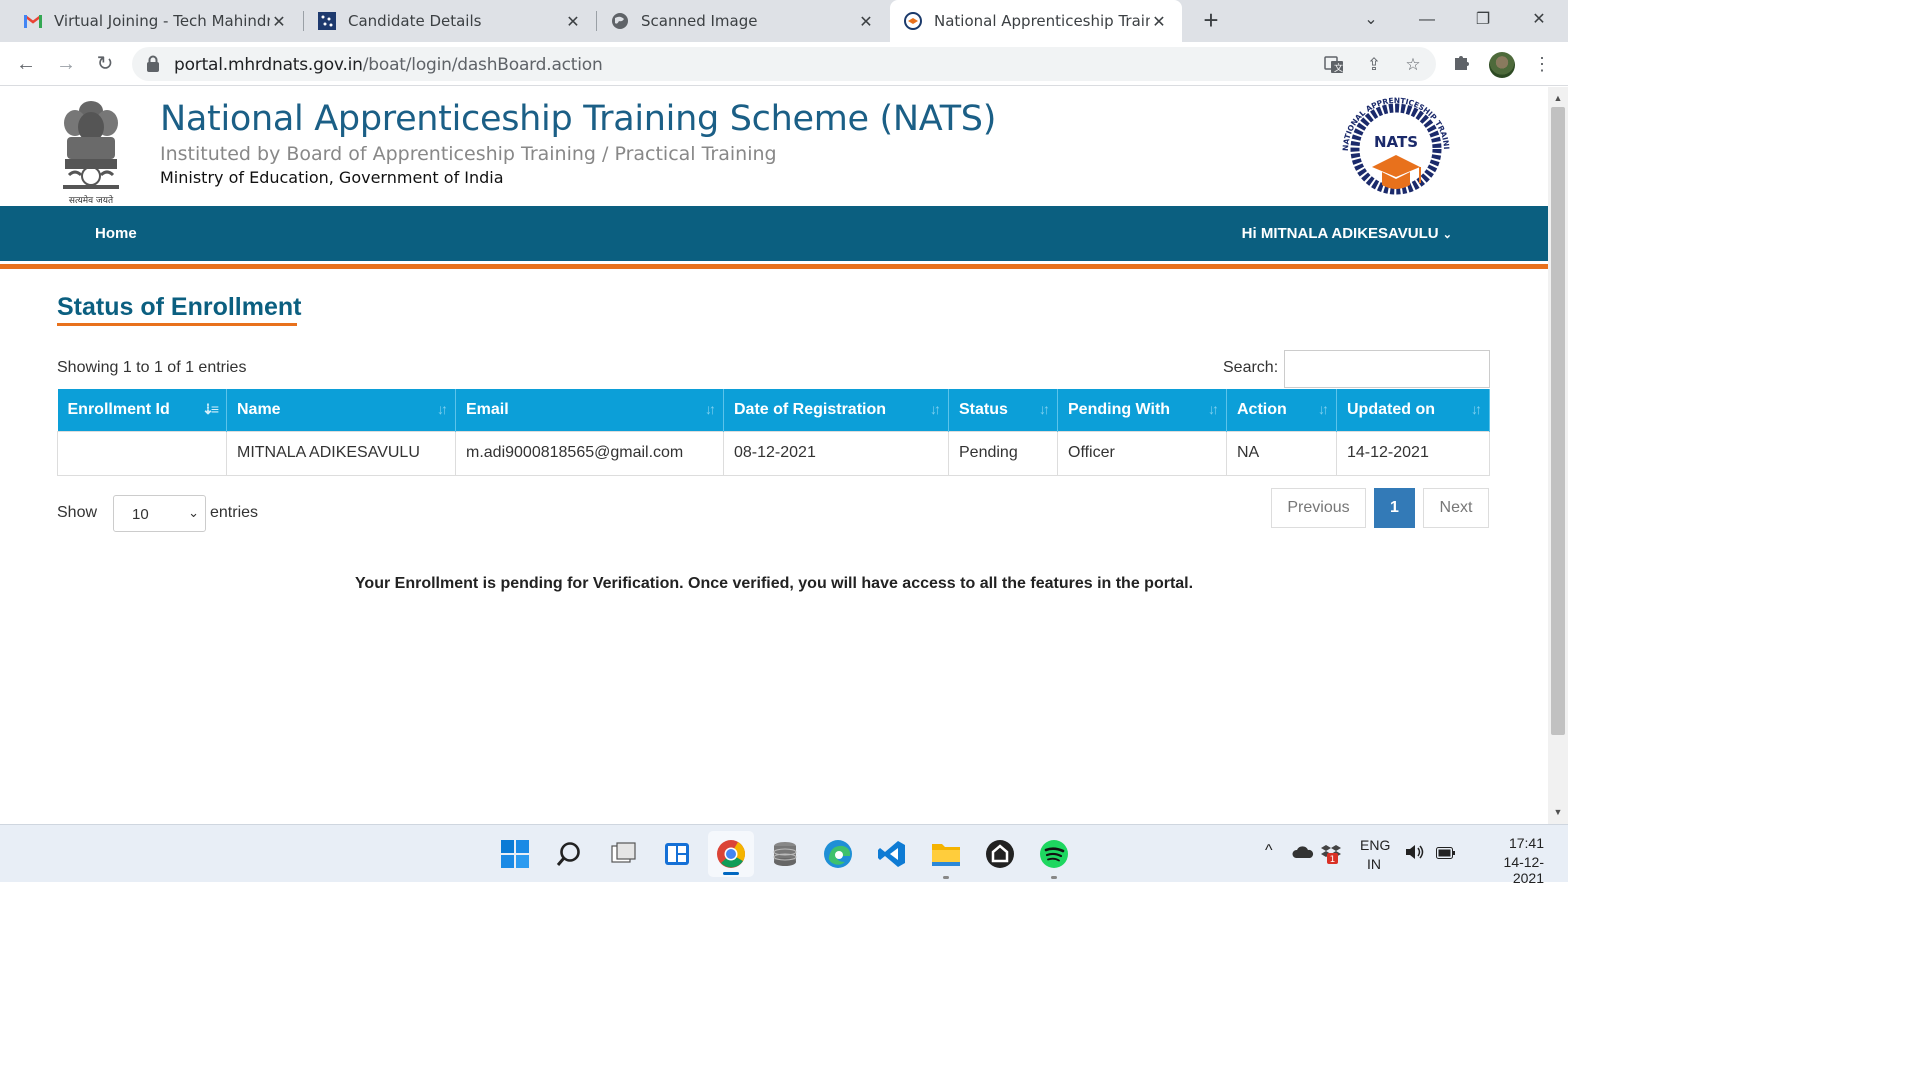 The height and width of the screenshot is (1080, 1920). What do you see at coordinates (785, 854) in the screenshot?
I see `database-app-icon` at bounding box center [785, 854].